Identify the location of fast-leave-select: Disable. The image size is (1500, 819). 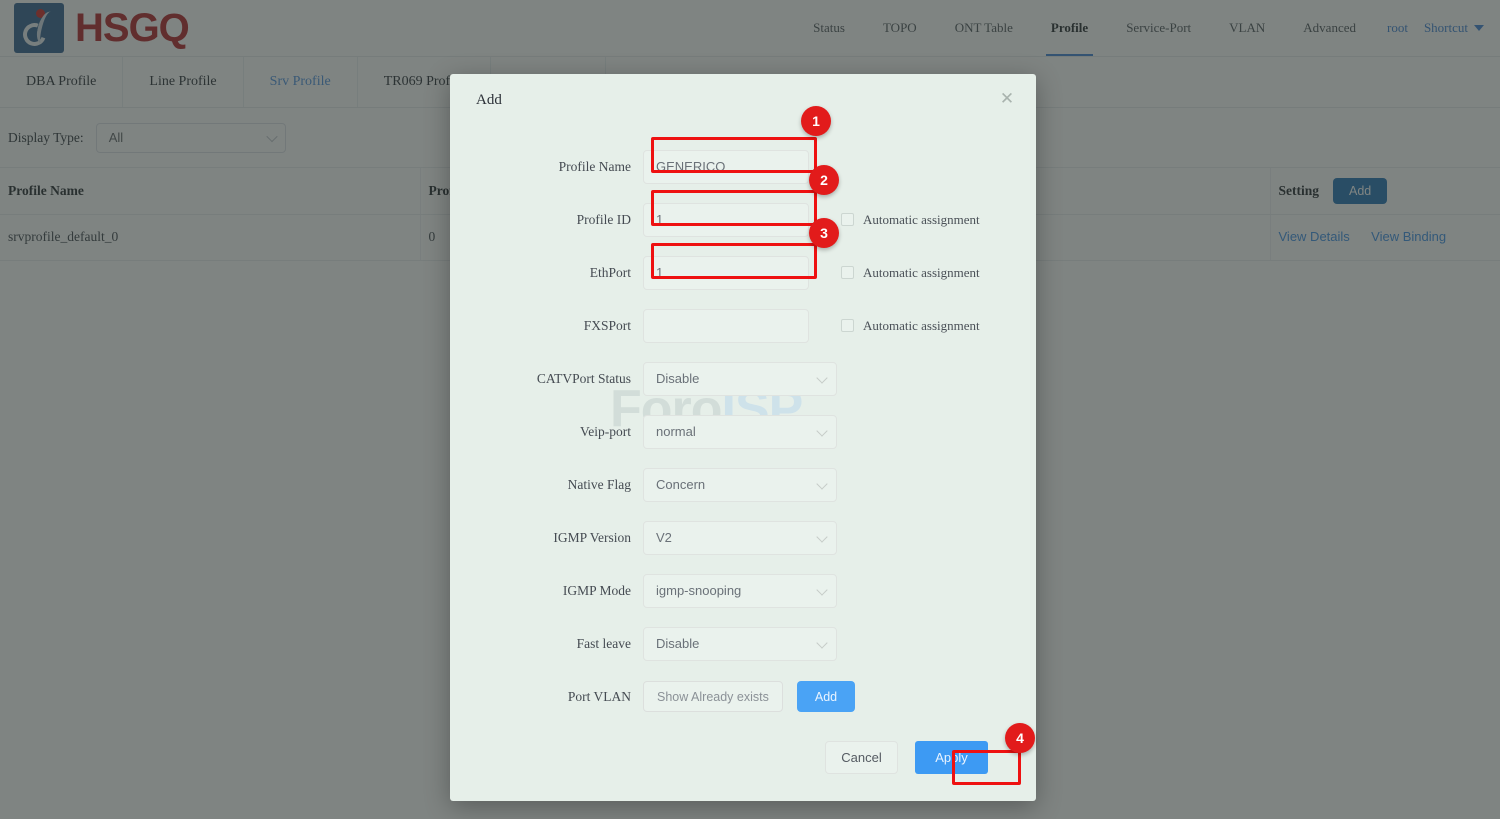
(740, 643).